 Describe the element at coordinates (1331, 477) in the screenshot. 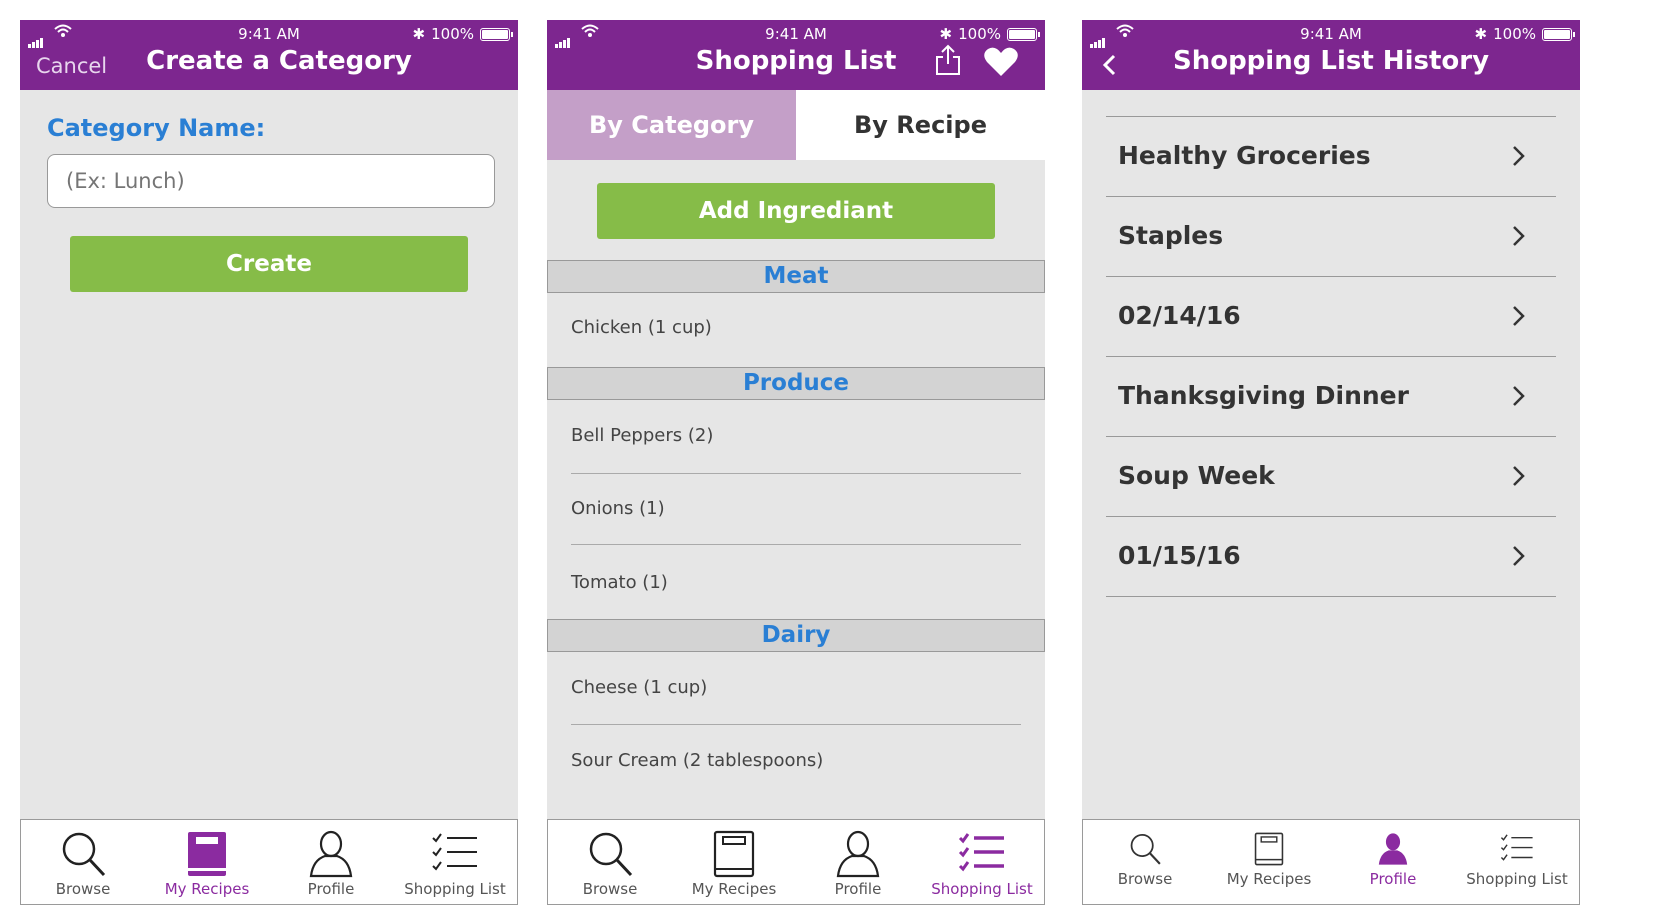

I see `list-item: Soup Week` at that location.